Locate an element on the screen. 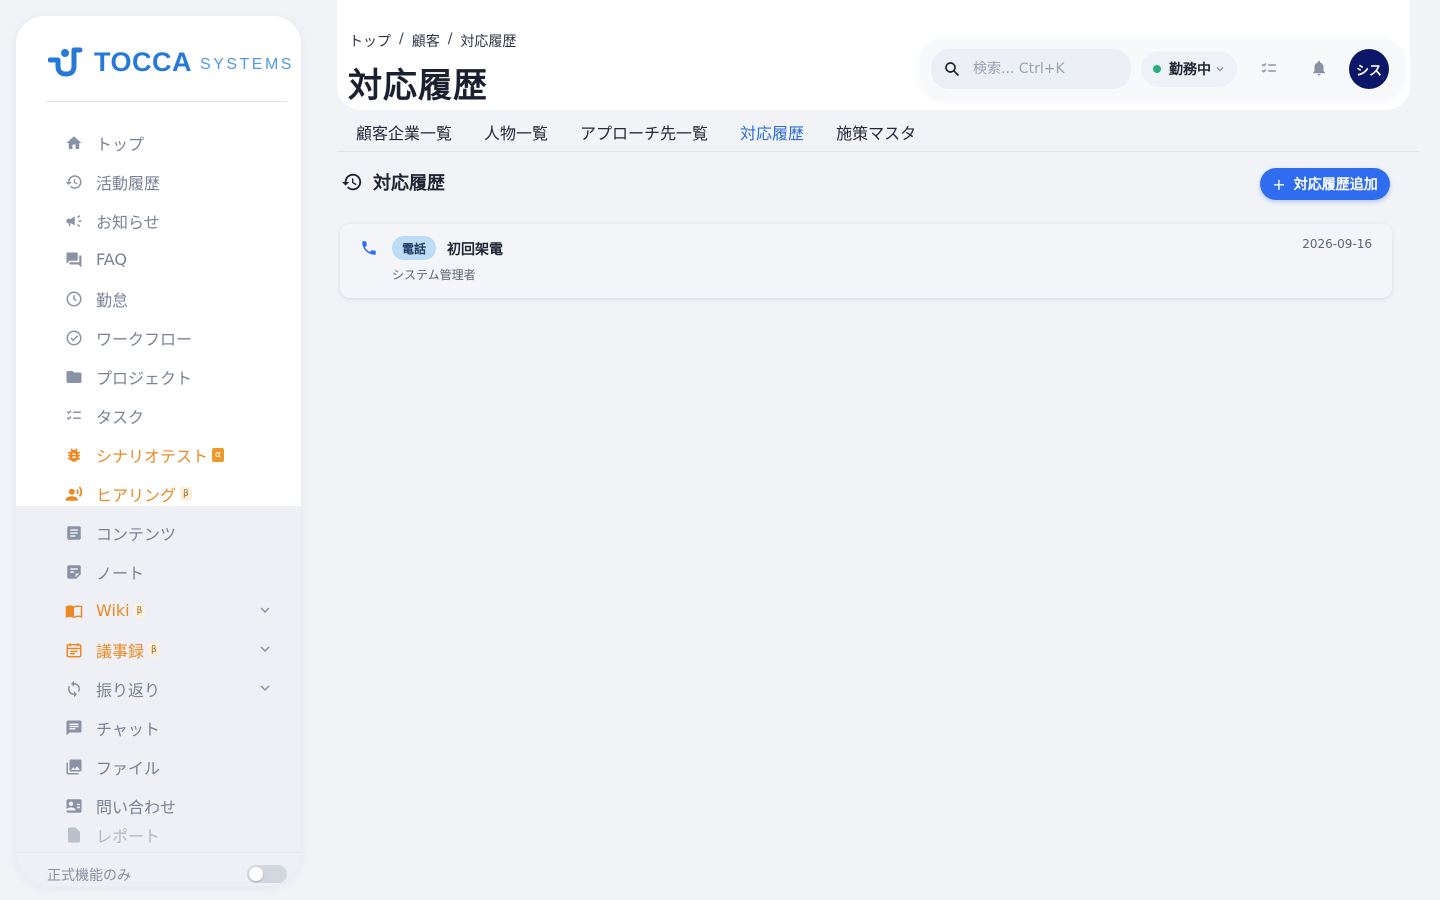 This screenshot has height=900, width=1440. notification-bell-icon is located at coordinates (1319, 68).